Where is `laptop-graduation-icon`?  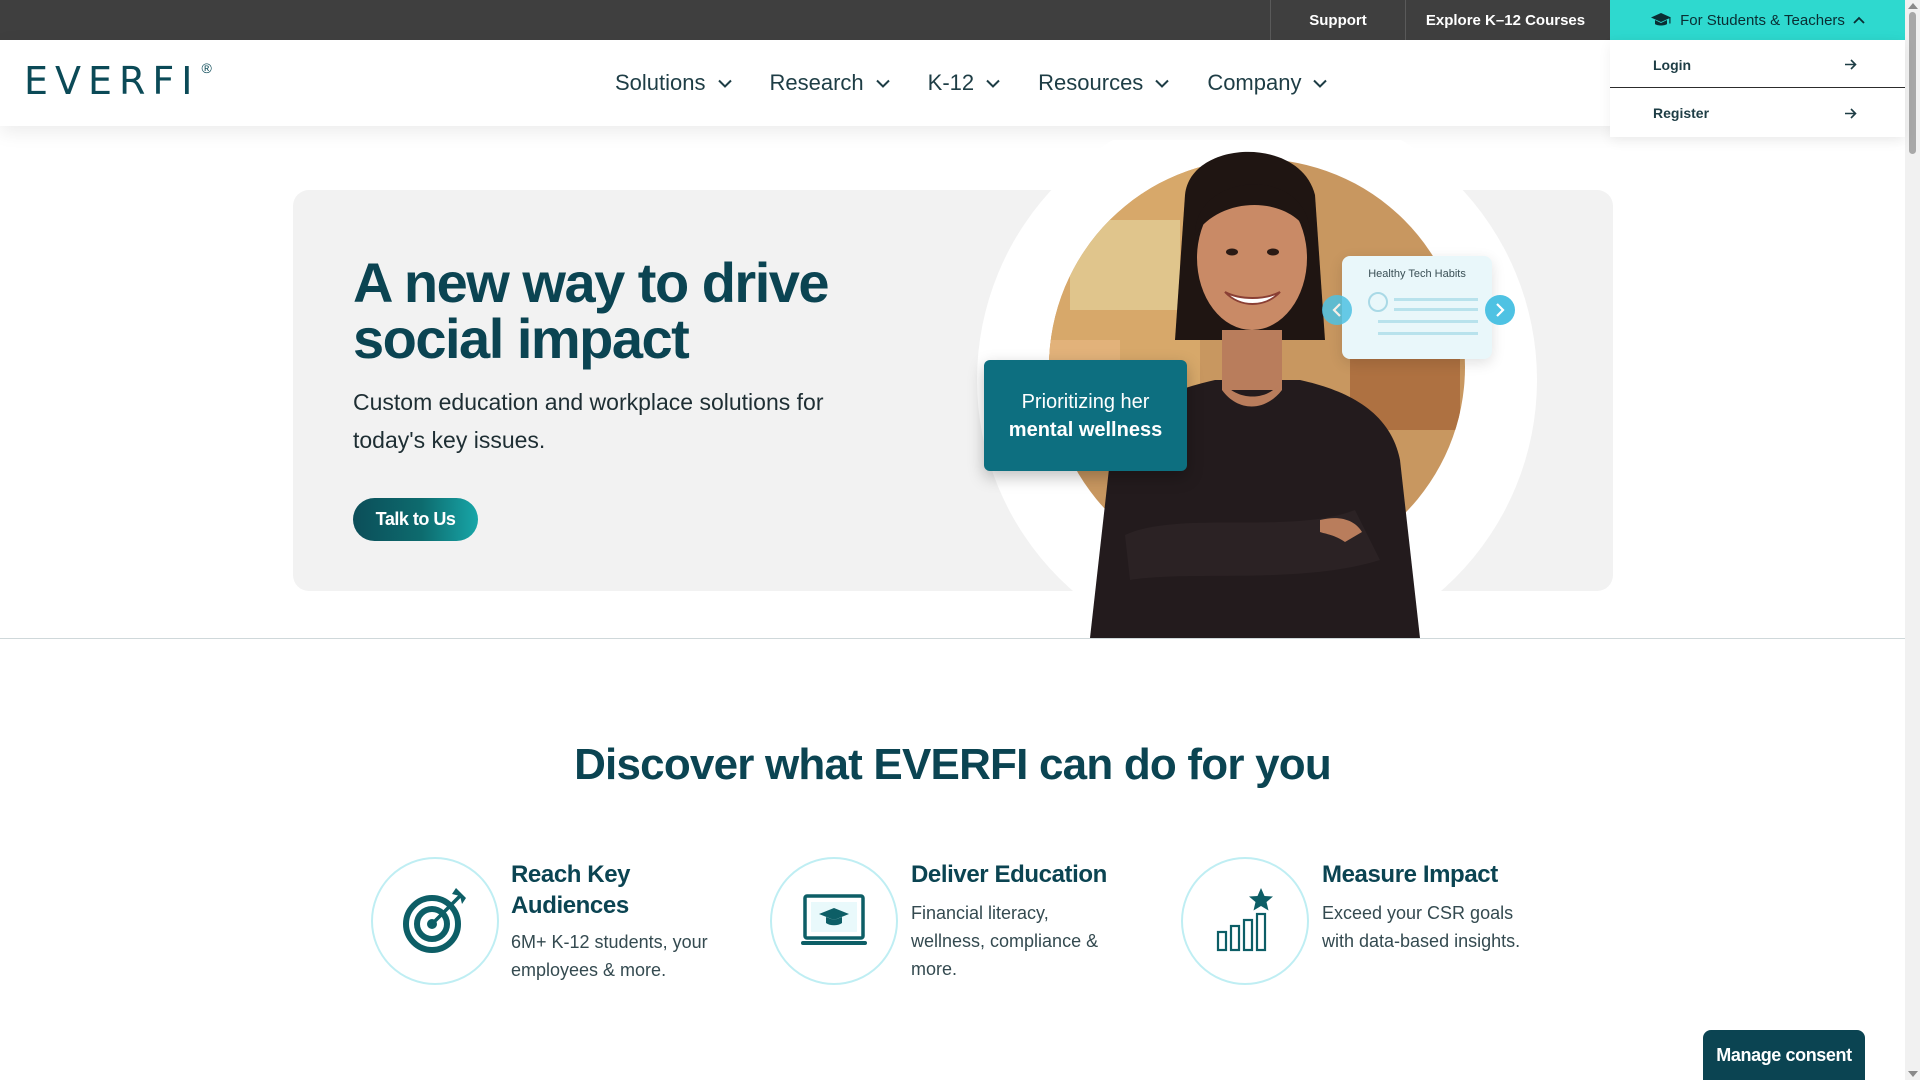
laptop-graduation-icon is located at coordinates (834, 921).